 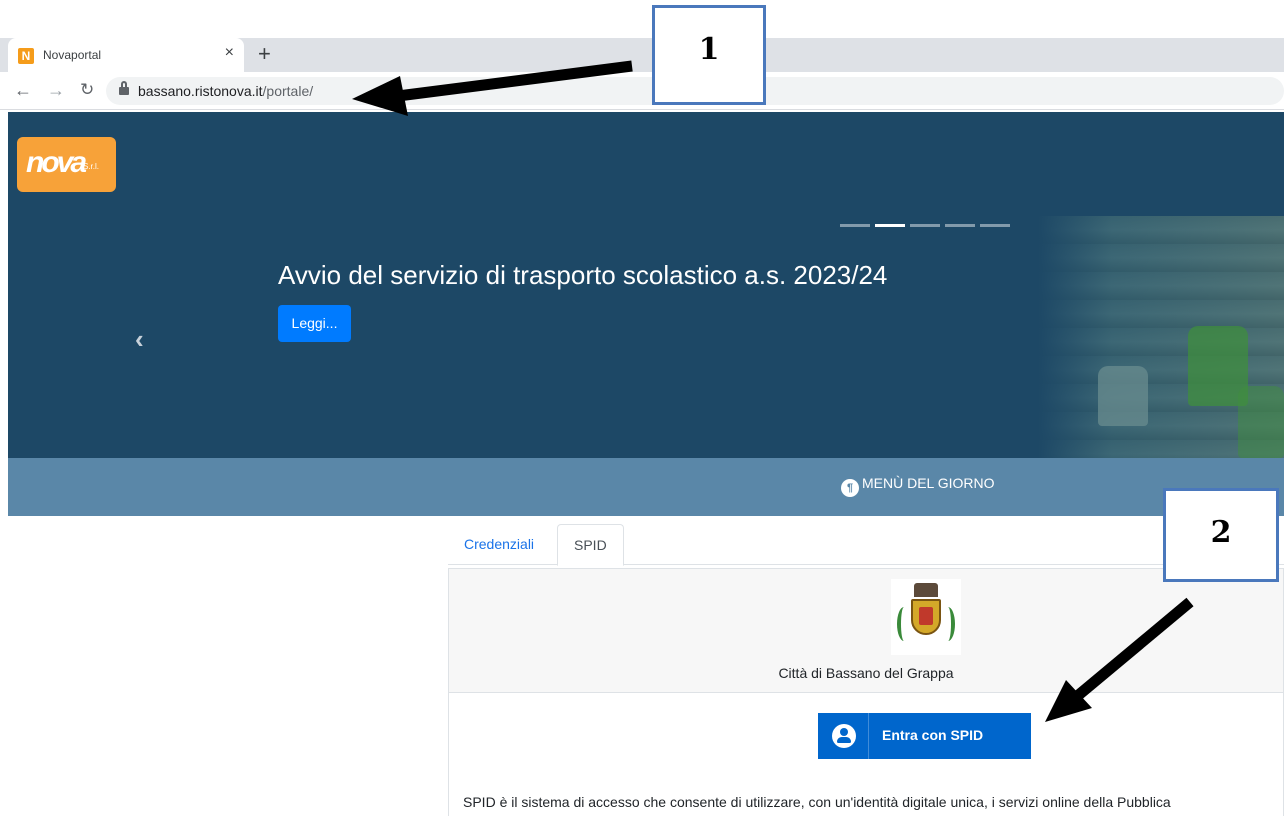 I want to click on arrow-1-shaft, so click(x=515, y=81).